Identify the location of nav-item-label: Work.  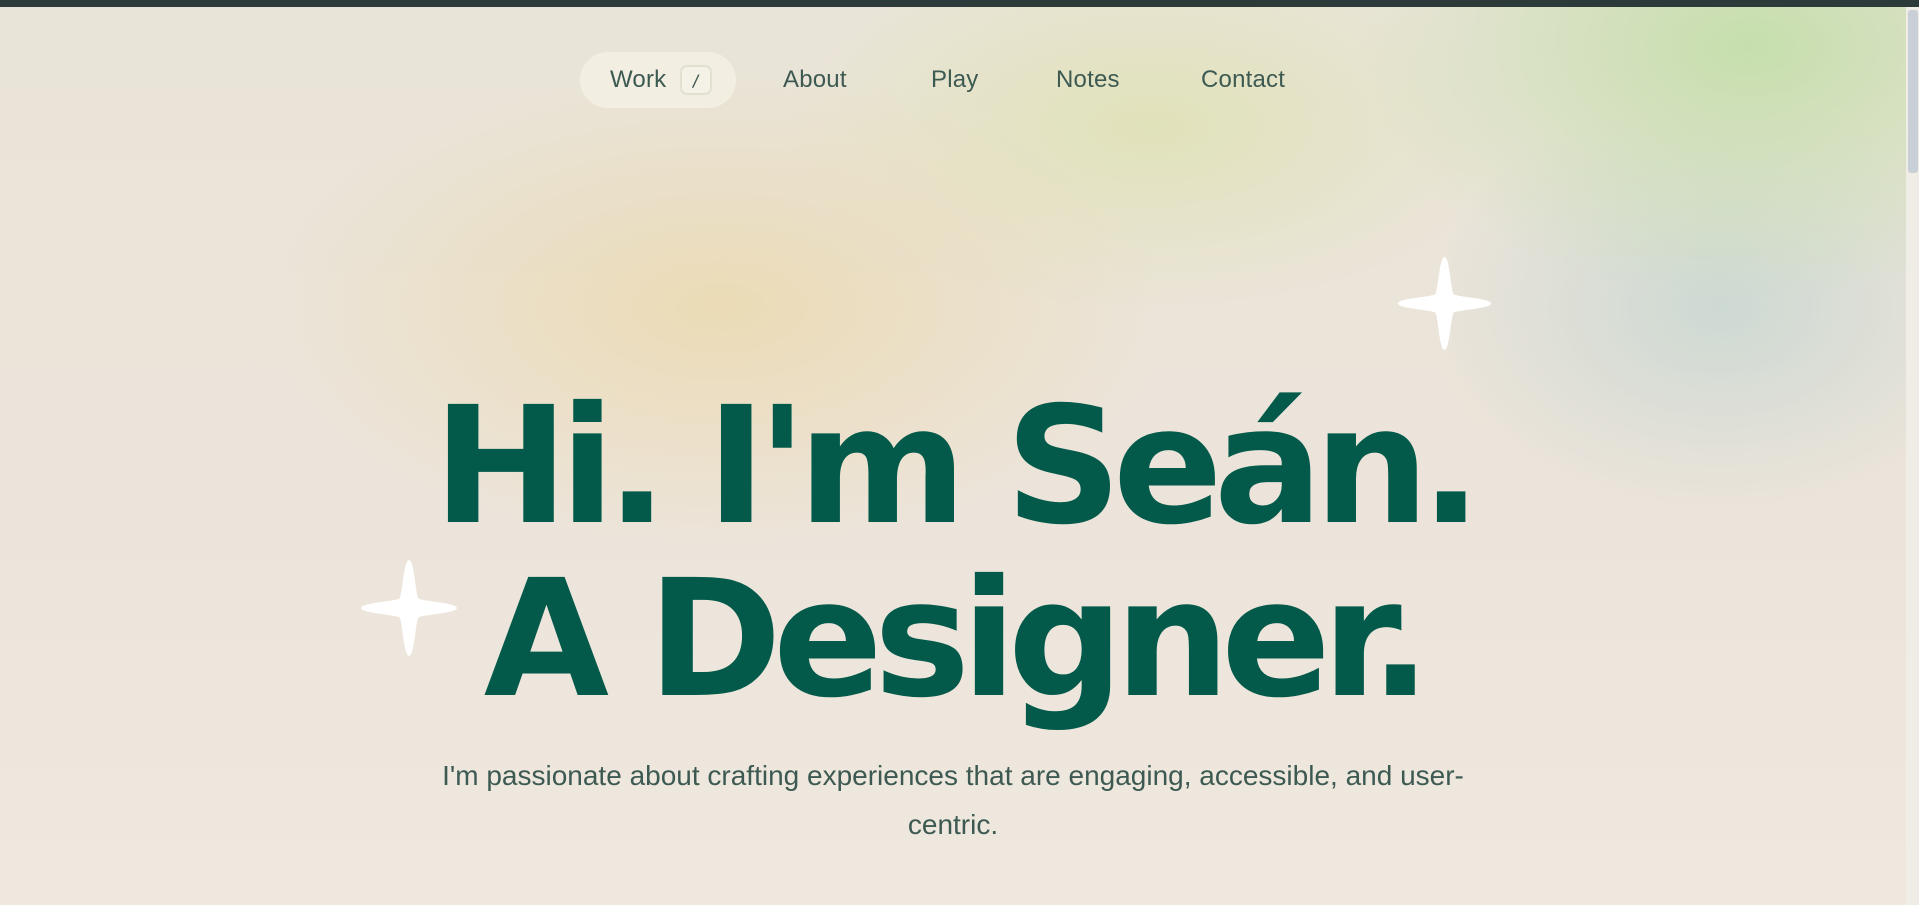
(638, 79).